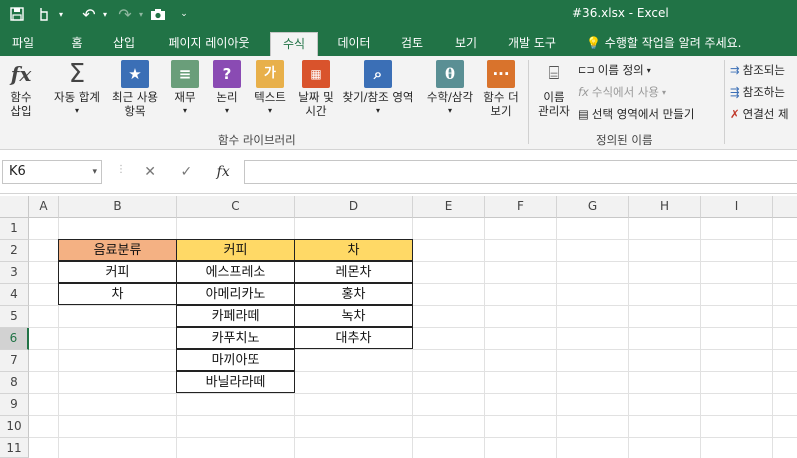 Image resolution: width=797 pixels, height=458 pixels. I want to click on cancel-icon: ✕, so click(150, 172).